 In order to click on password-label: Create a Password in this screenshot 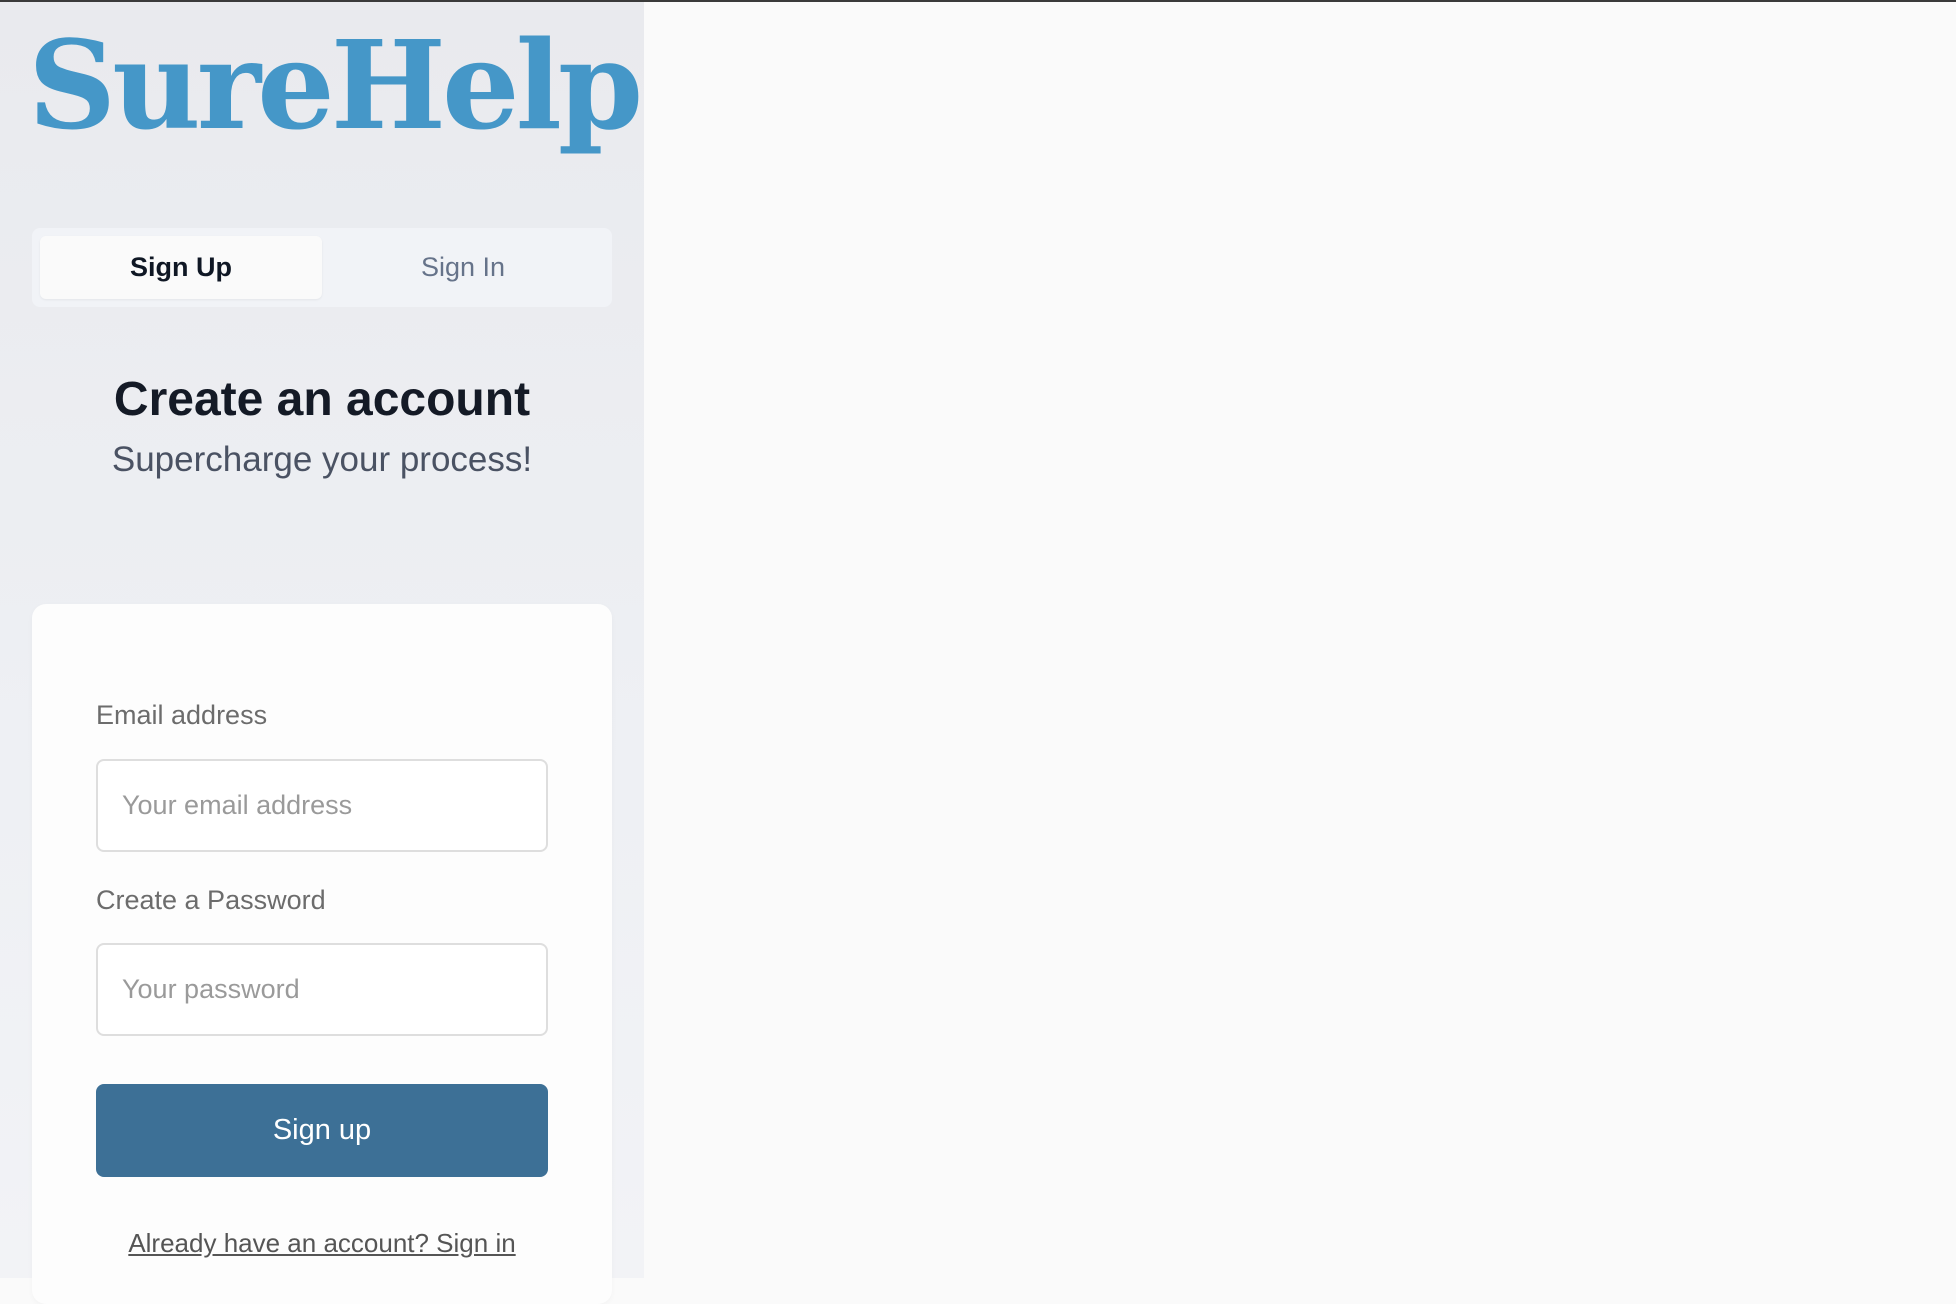, I will do `click(211, 900)`.